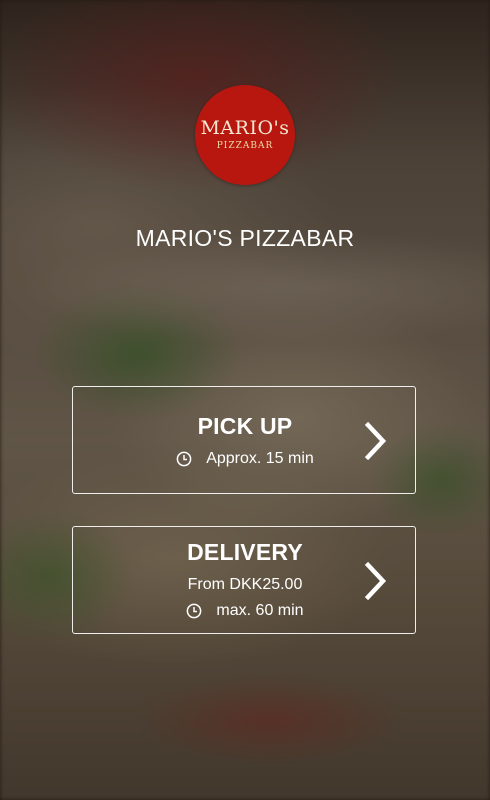 This screenshot has height=800, width=490. I want to click on logo-subtext: PIZZABAR, so click(245, 146).